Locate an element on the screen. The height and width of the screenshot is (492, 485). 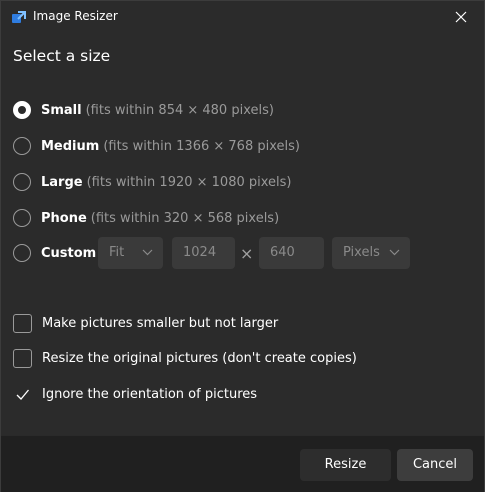
title-bar: Image Resizer is located at coordinates (242, 17).